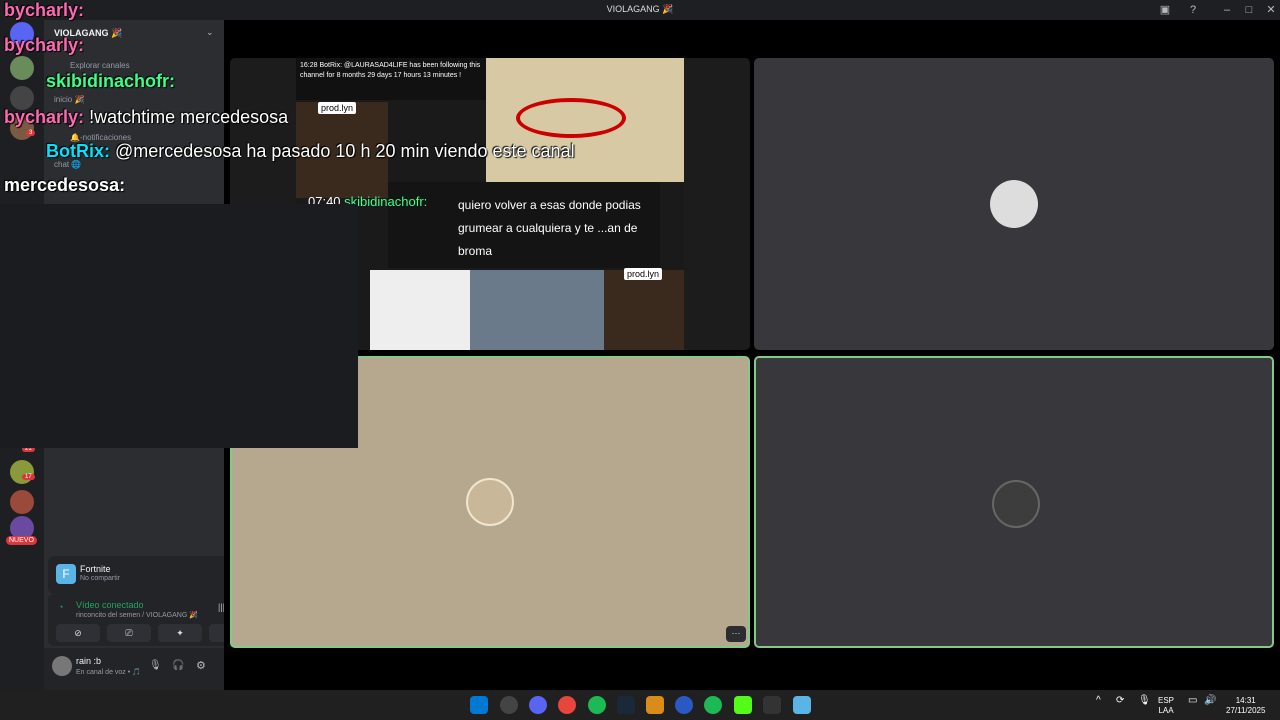 Image resolution: width=1280 pixels, height=720 pixels. I want to click on user-status: En canal de voz • 🎵, so click(108, 672).